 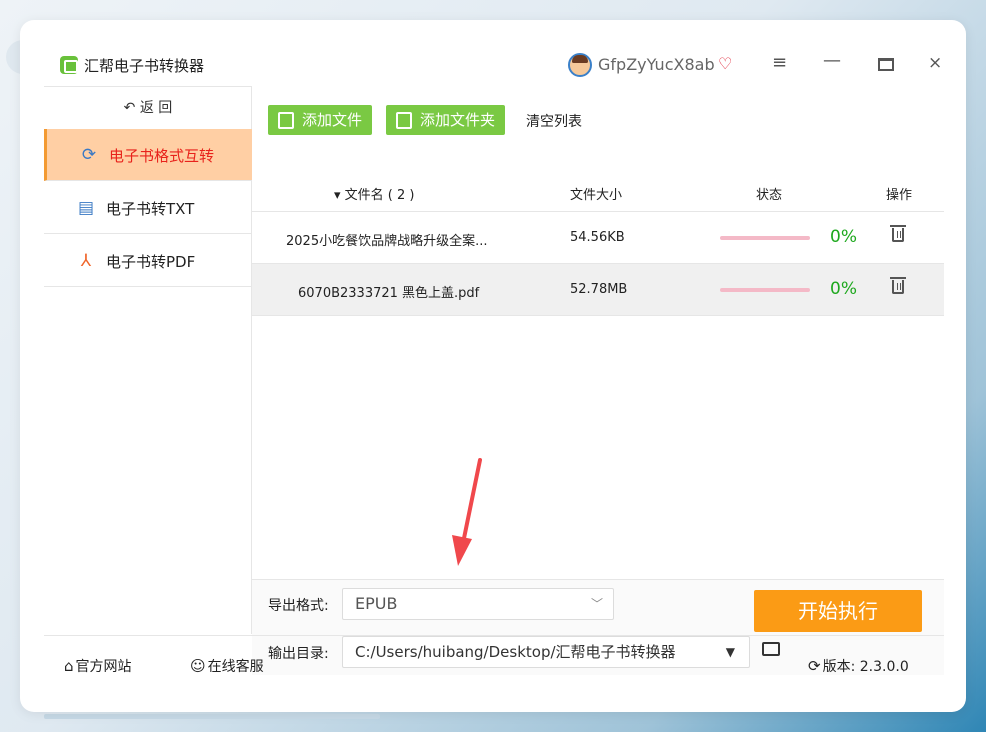 I want to click on document-icon: ▤, so click(x=86, y=208).